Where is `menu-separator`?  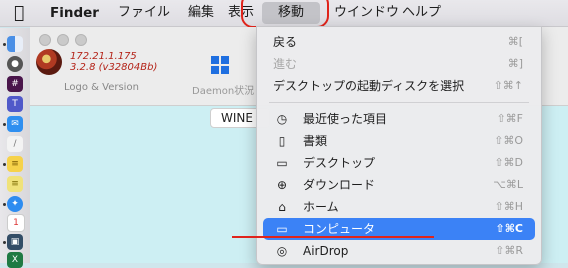 menu-separator is located at coordinates (399, 102).